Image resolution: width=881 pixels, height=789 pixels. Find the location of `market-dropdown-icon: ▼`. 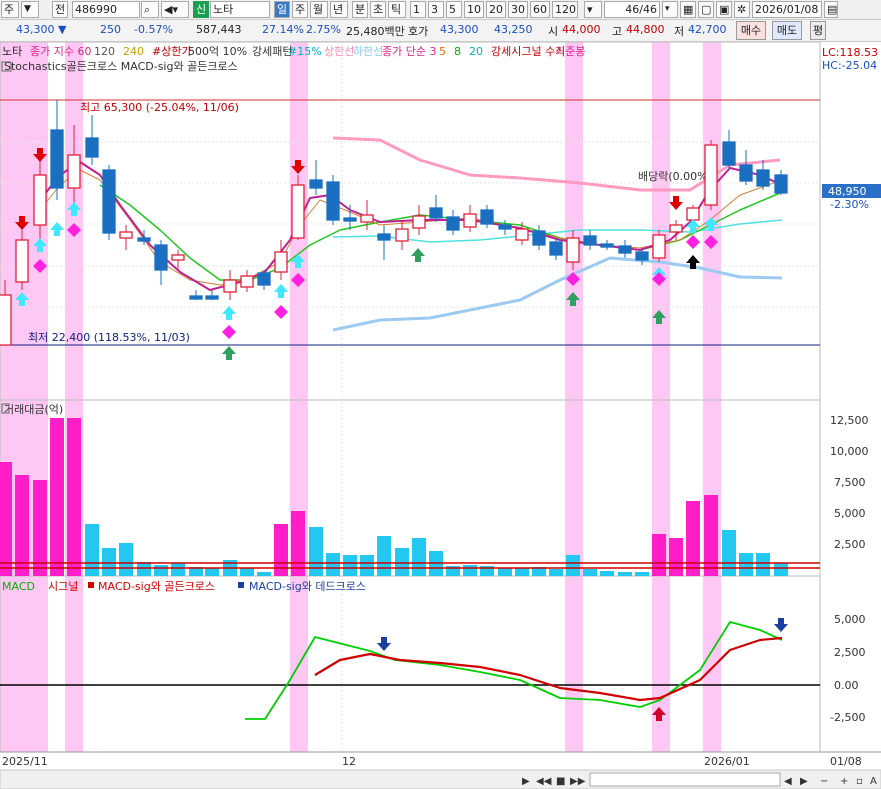

market-dropdown-icon: ▼ is located at coordinates (30, 9).